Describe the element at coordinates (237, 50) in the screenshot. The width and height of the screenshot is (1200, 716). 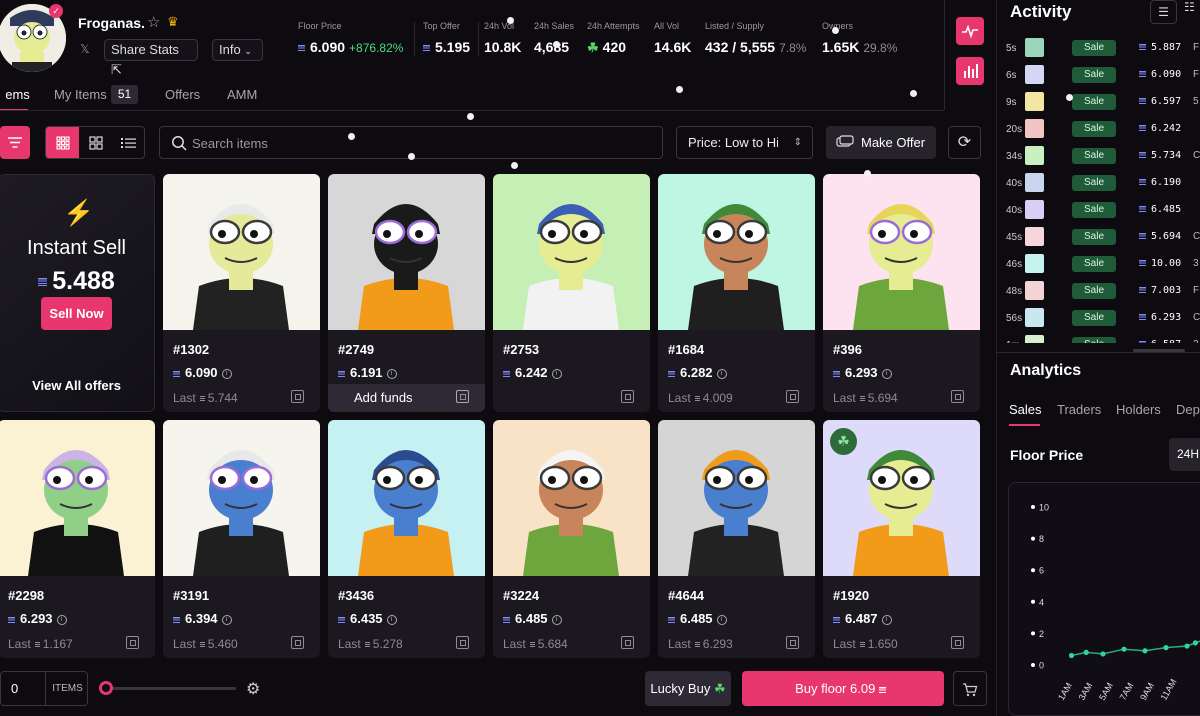
I see `info-dropdown: Info ⌄` at that location.